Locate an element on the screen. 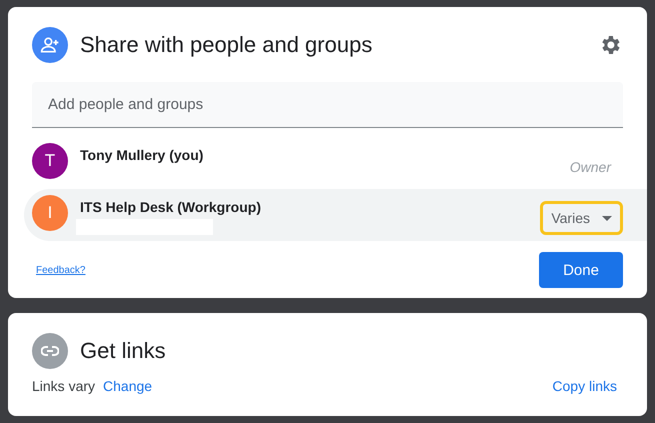 The width and height of the screenshot is (655, 423). change-link: Change is located at coordinates (127, 386).